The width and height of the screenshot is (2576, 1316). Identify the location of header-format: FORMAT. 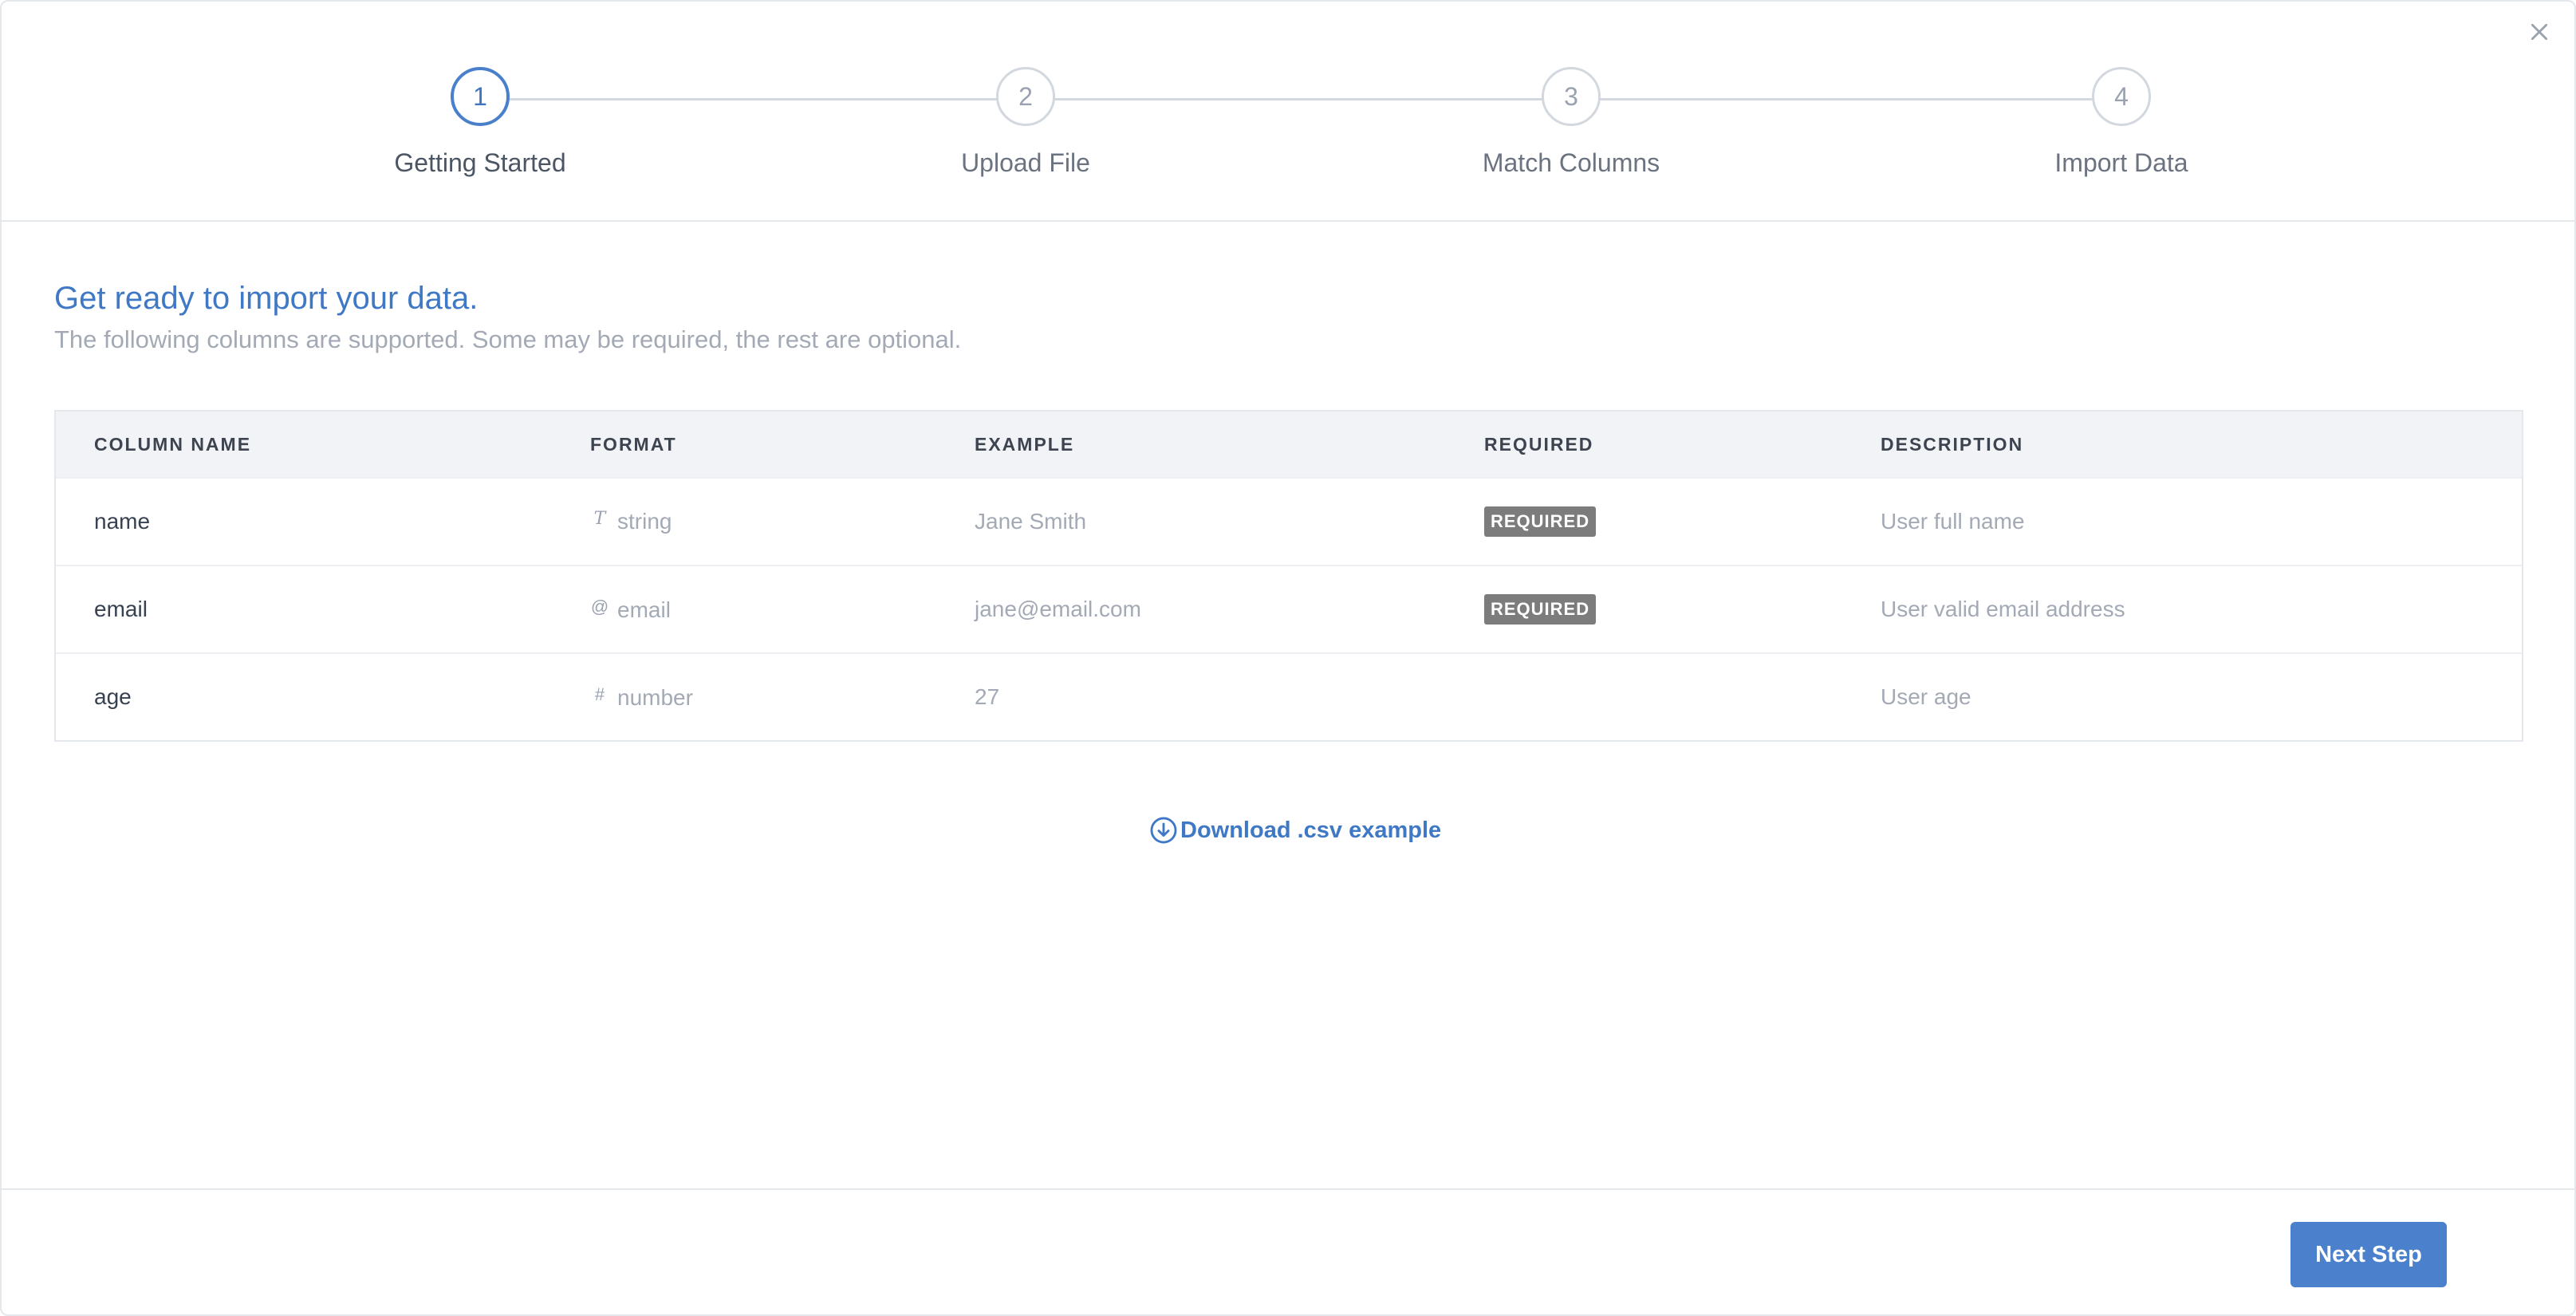
(633, 444).